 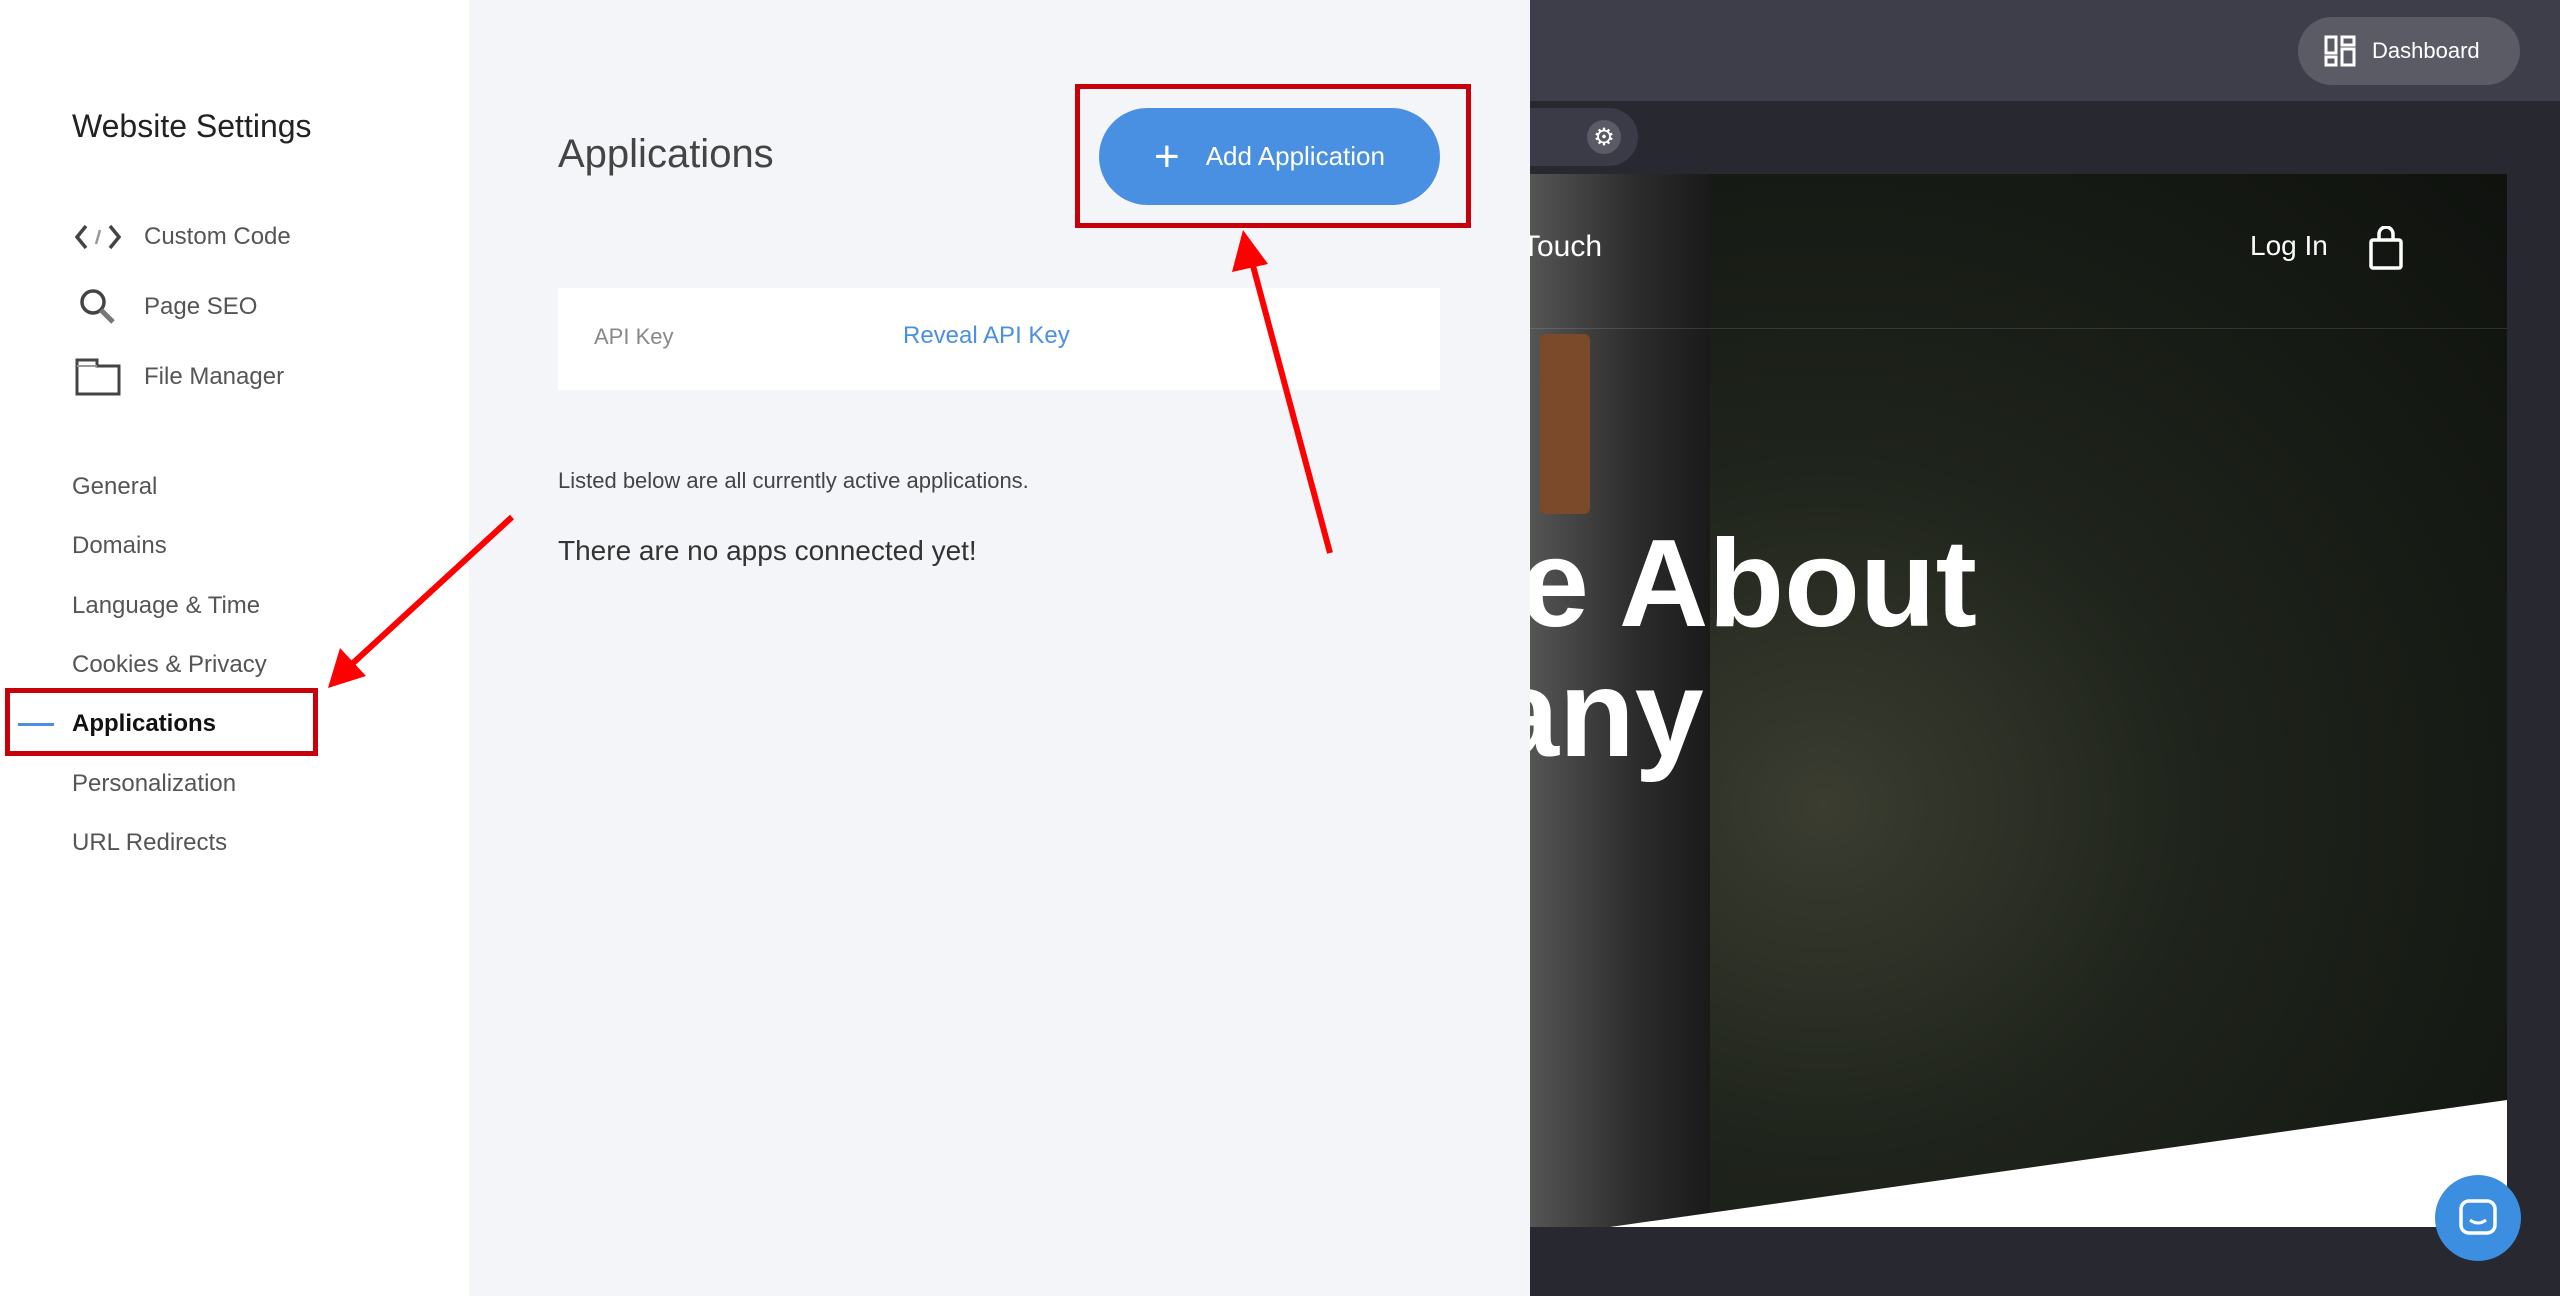 I want to click on preview-toolbar-pill, so click(x=1584, y=137).